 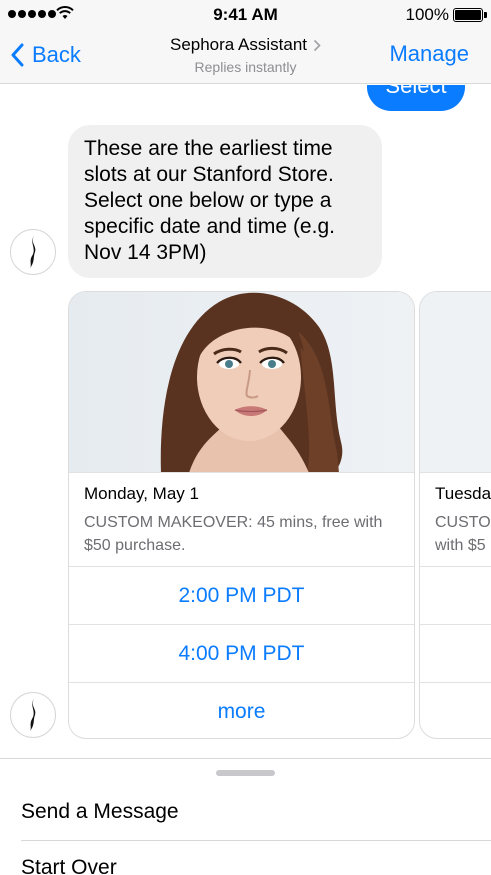 What do you see at coordinates (460, 545) in the screenshot?
I see `card-subtitle-line: with $5` at bounding box center [460, 545].